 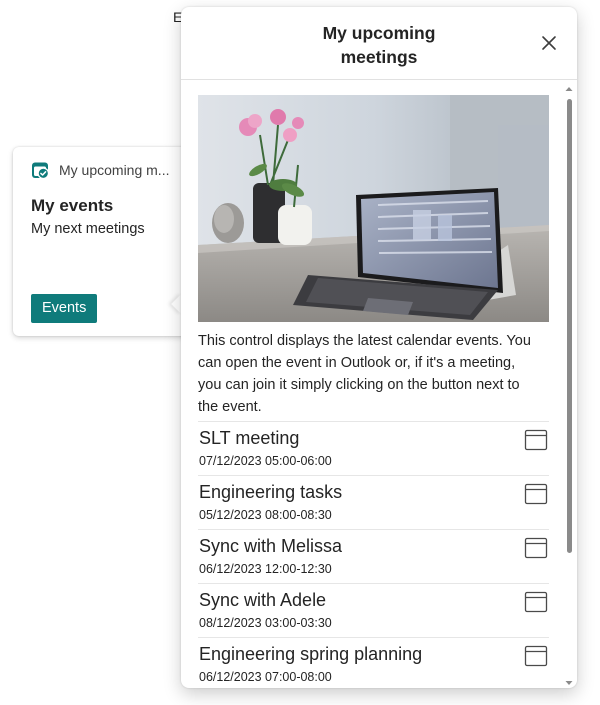 I want to click on panel-header: My upcoming meetings, so click(x=379, y=43).